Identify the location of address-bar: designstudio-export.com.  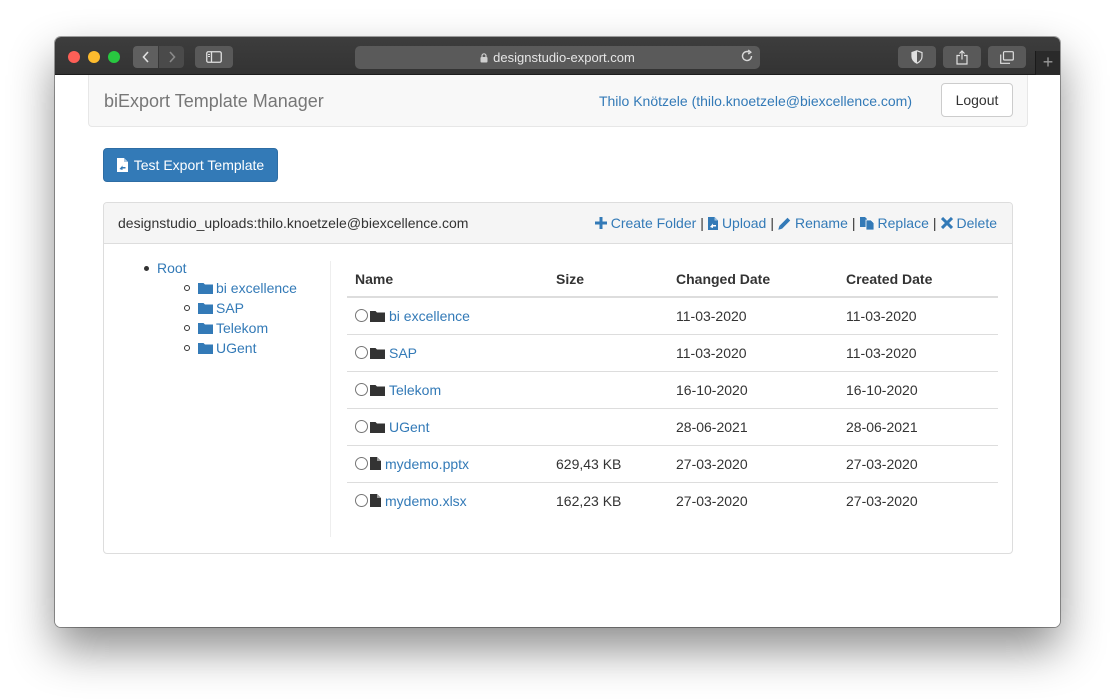
(557, 57).